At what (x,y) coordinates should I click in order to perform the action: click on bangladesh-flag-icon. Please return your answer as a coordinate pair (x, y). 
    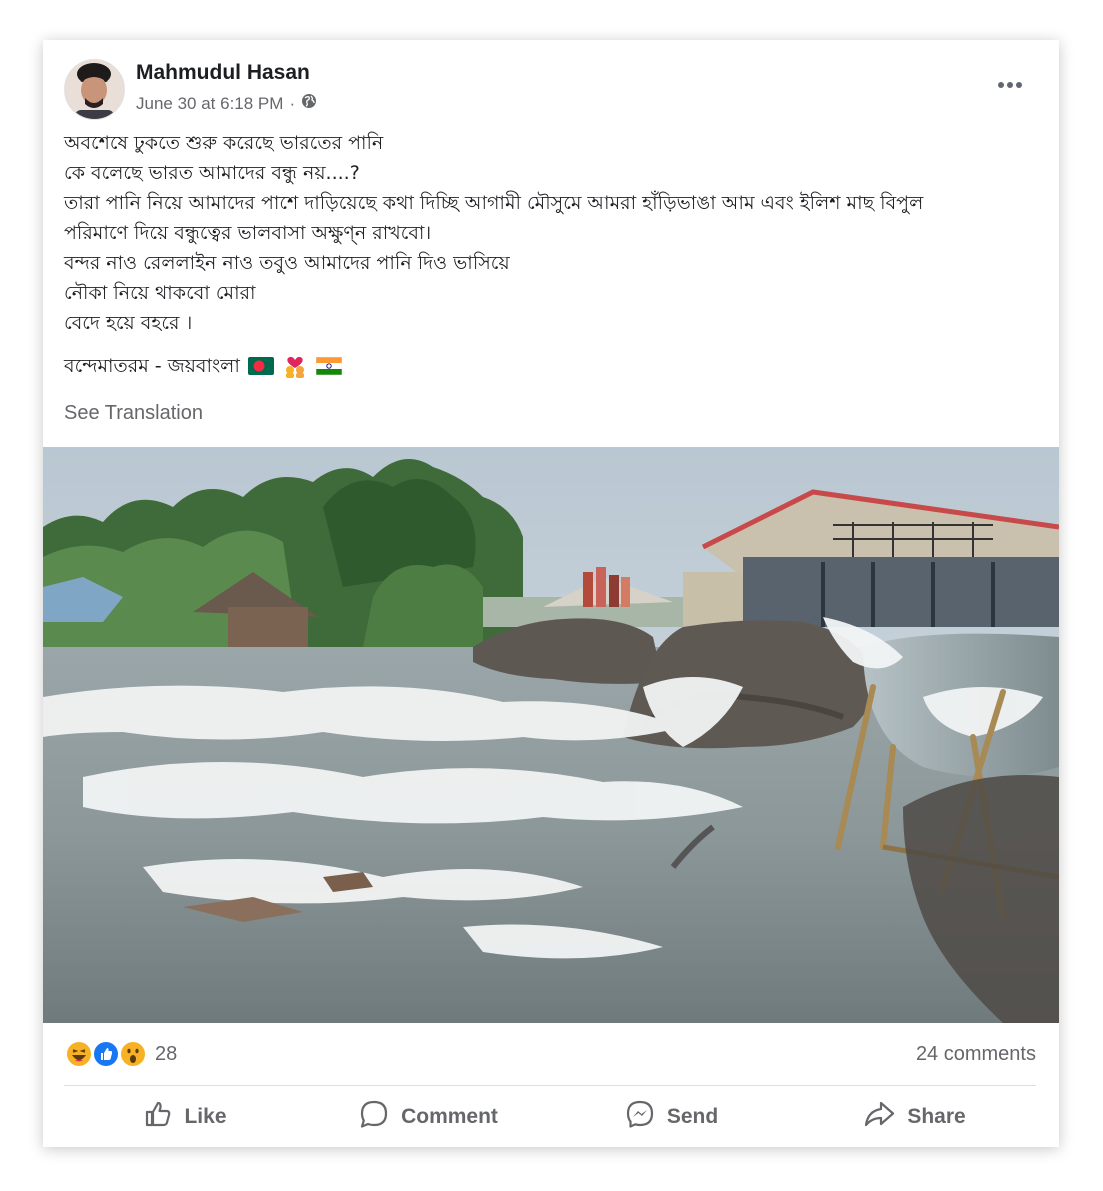
    Looking at the image, I should click on (260, 368).